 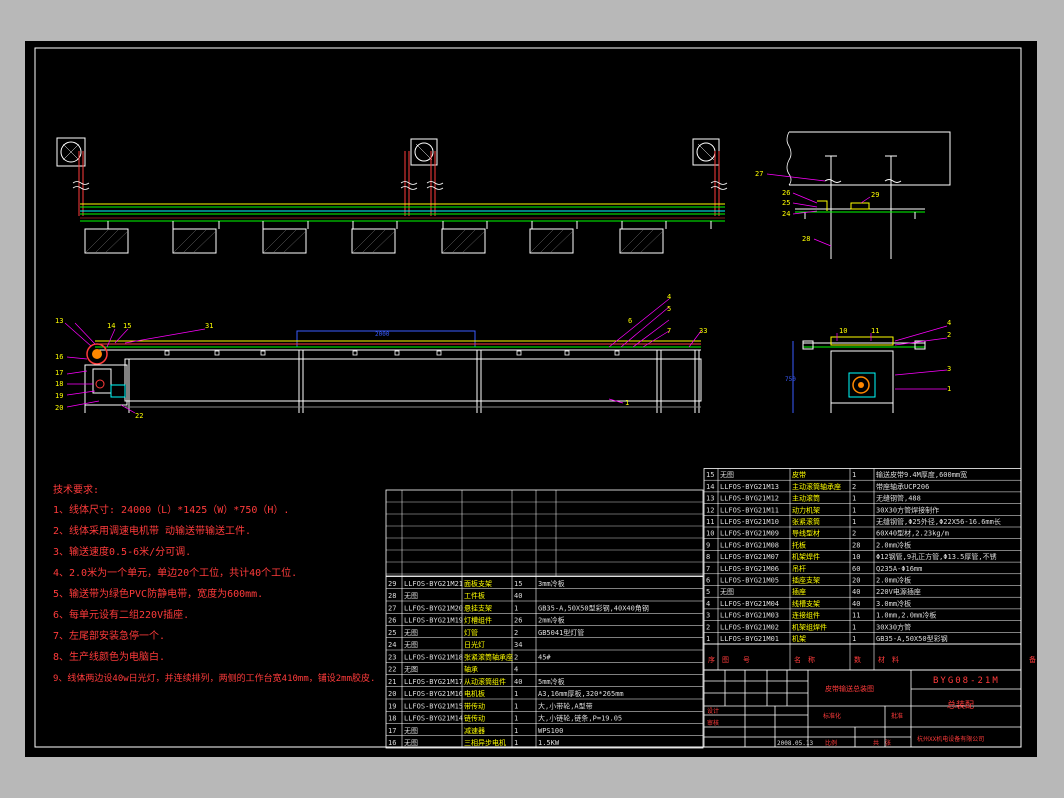 I want to click on bom-right-row-6-spec: 2.0mm冷板, so click(x=893, y=580).